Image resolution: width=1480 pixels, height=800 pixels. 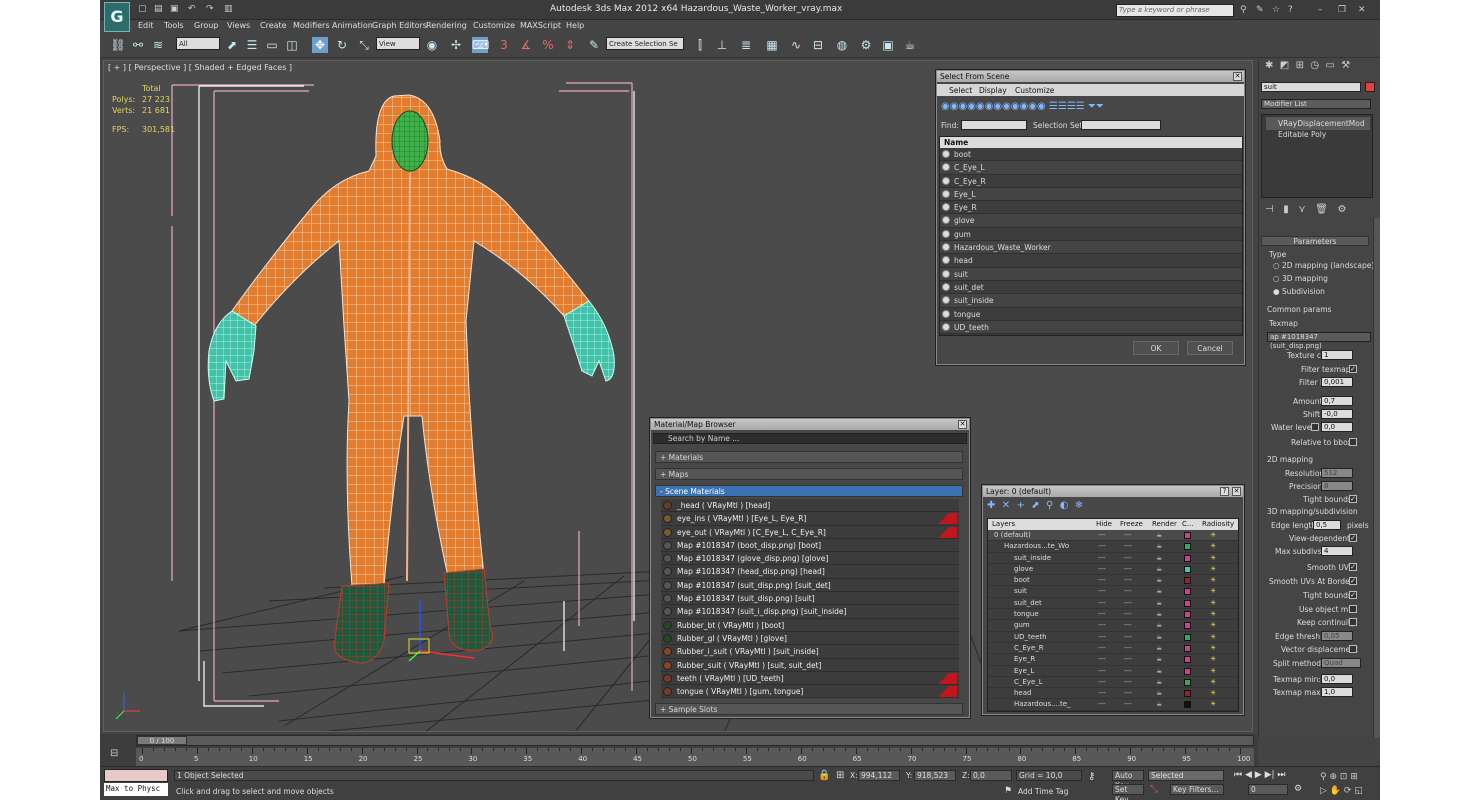 I want to click on freeze-all-icon: ❄, so click(x=1079, y=505).